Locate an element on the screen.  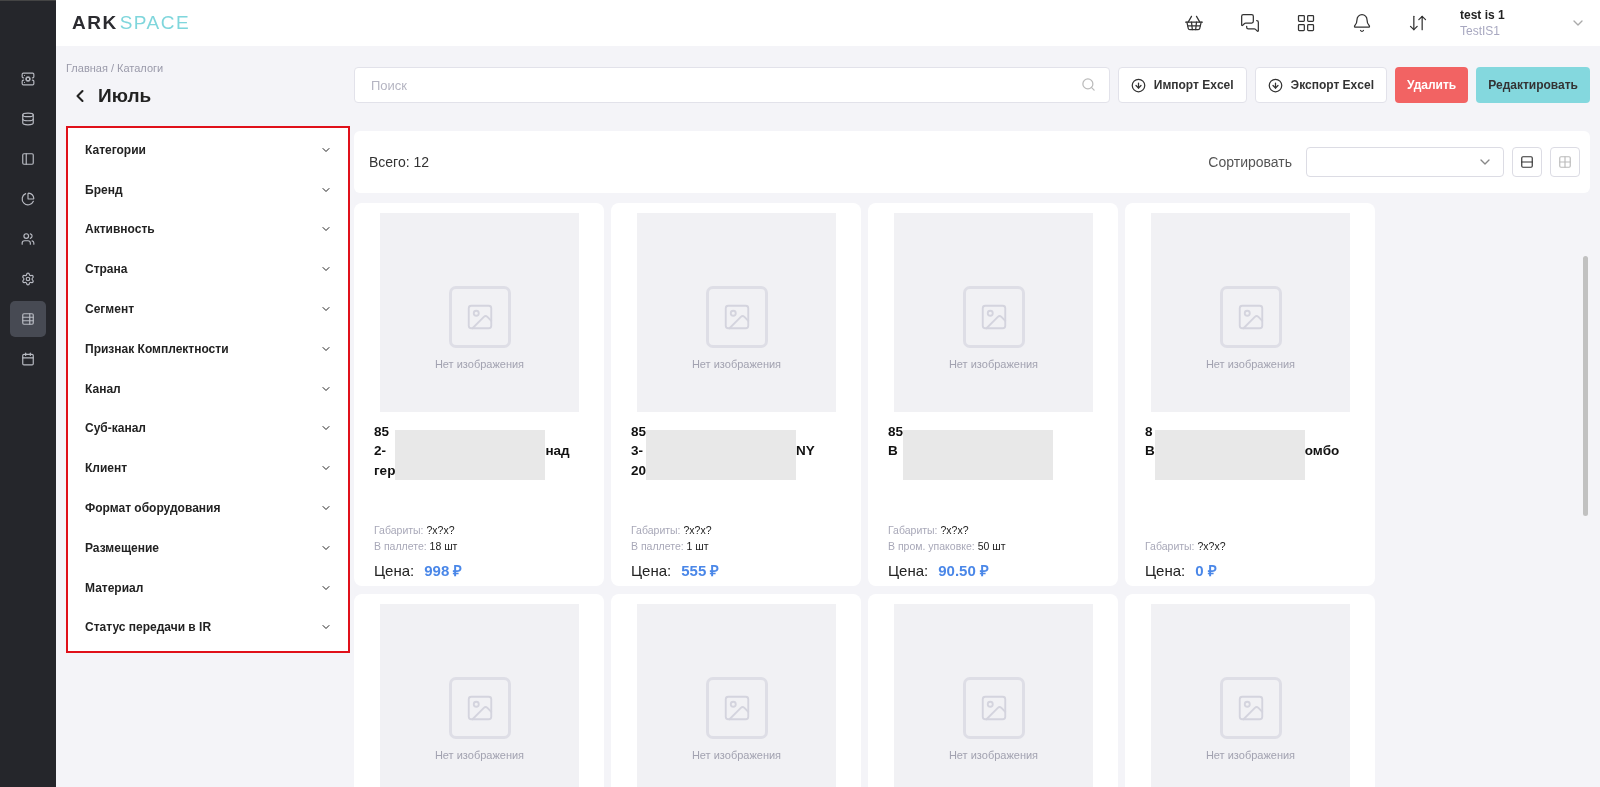
sort-label: Сортировать is located at coordinates (1250, 162).